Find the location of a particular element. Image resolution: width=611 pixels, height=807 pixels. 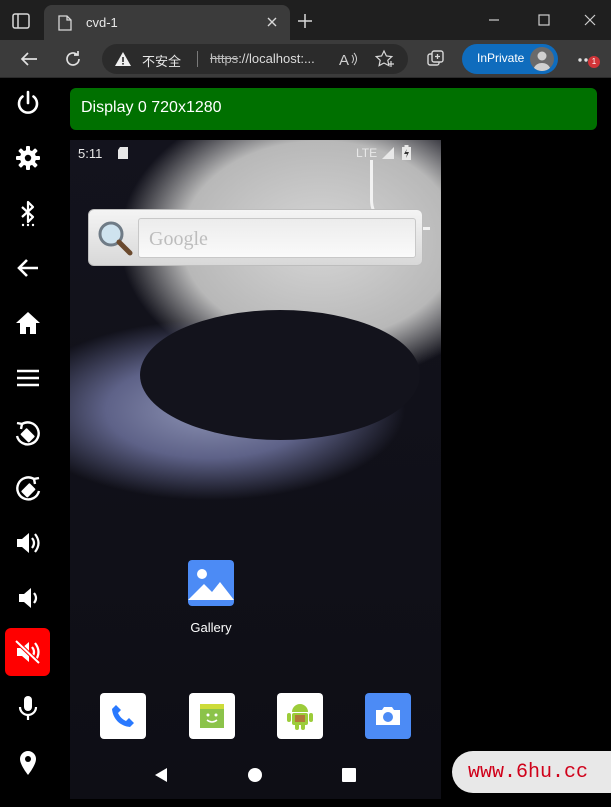

volume-up-icon is located at coordinates (28, 543).